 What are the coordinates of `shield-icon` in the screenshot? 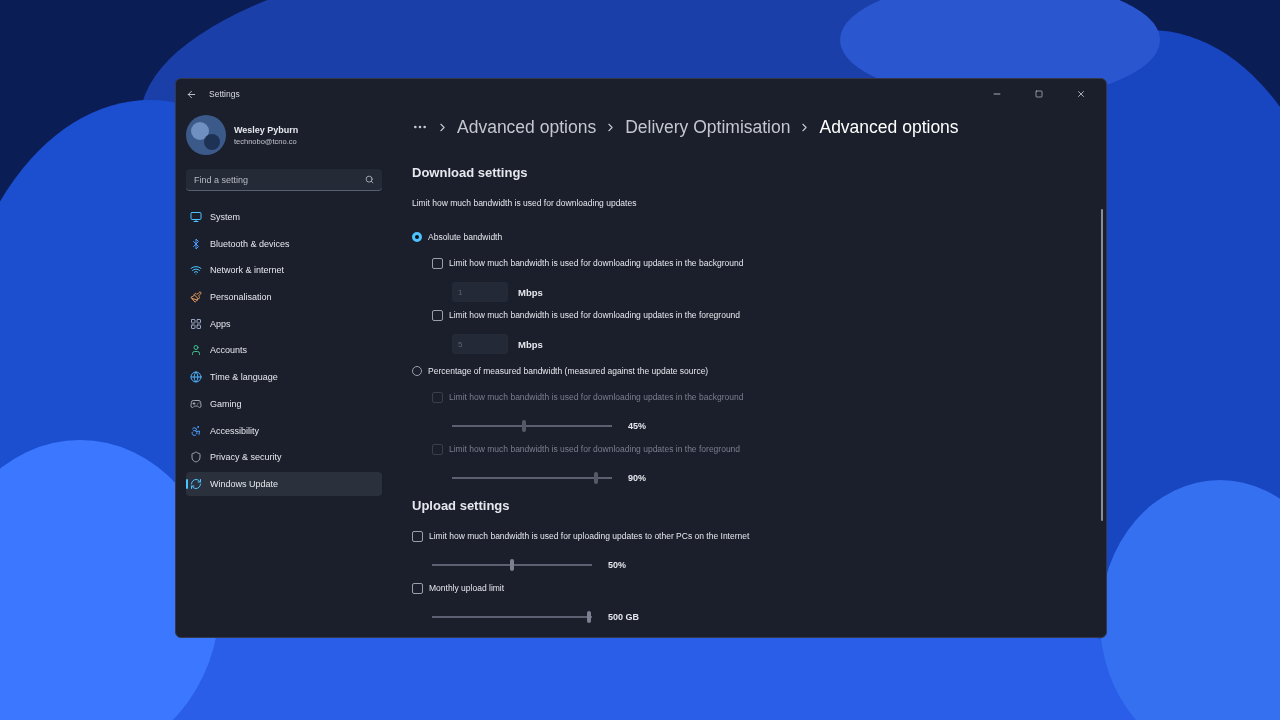 It's located at (196, 457).